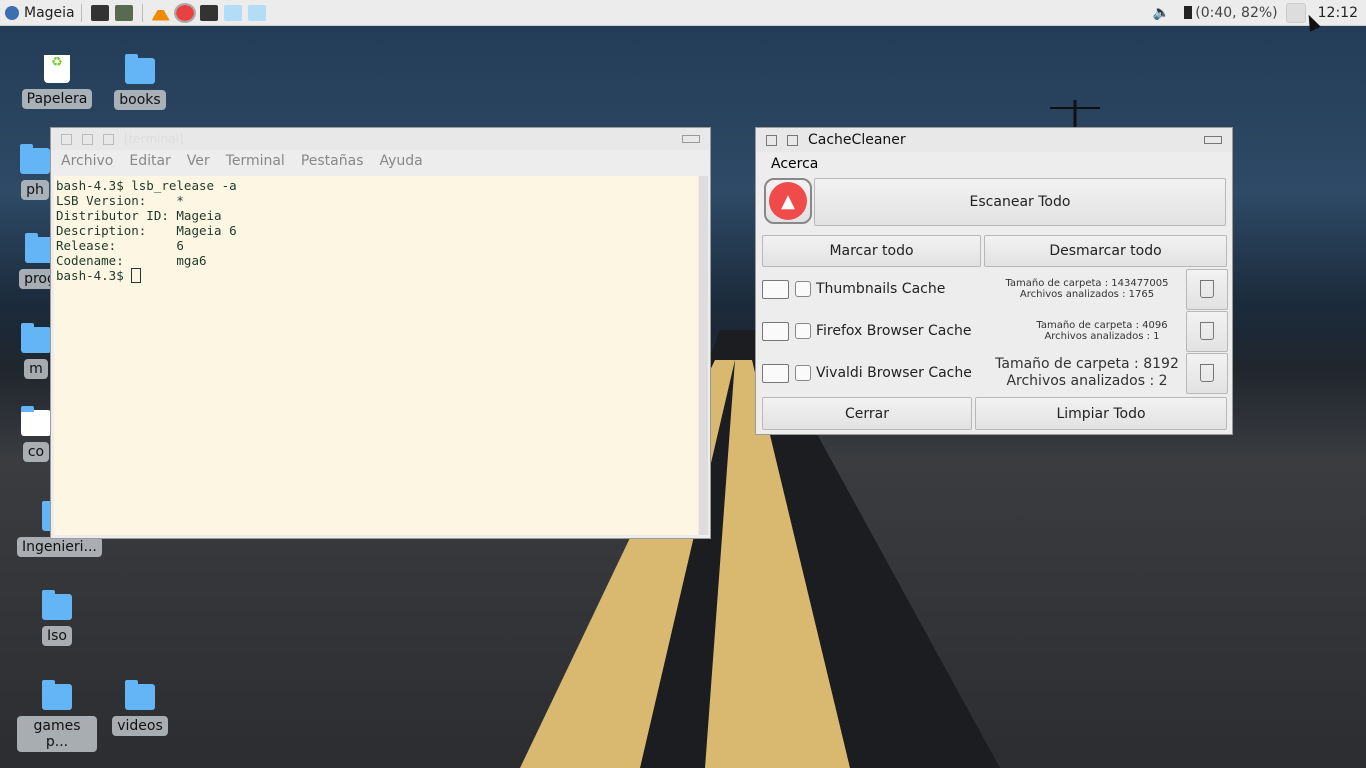 This screenshot has height=768, width=1366. Describe the element at coordinates (894, 373) in the screenshot. I see `cache-name: Vivaldi Browser Cache` at that location.